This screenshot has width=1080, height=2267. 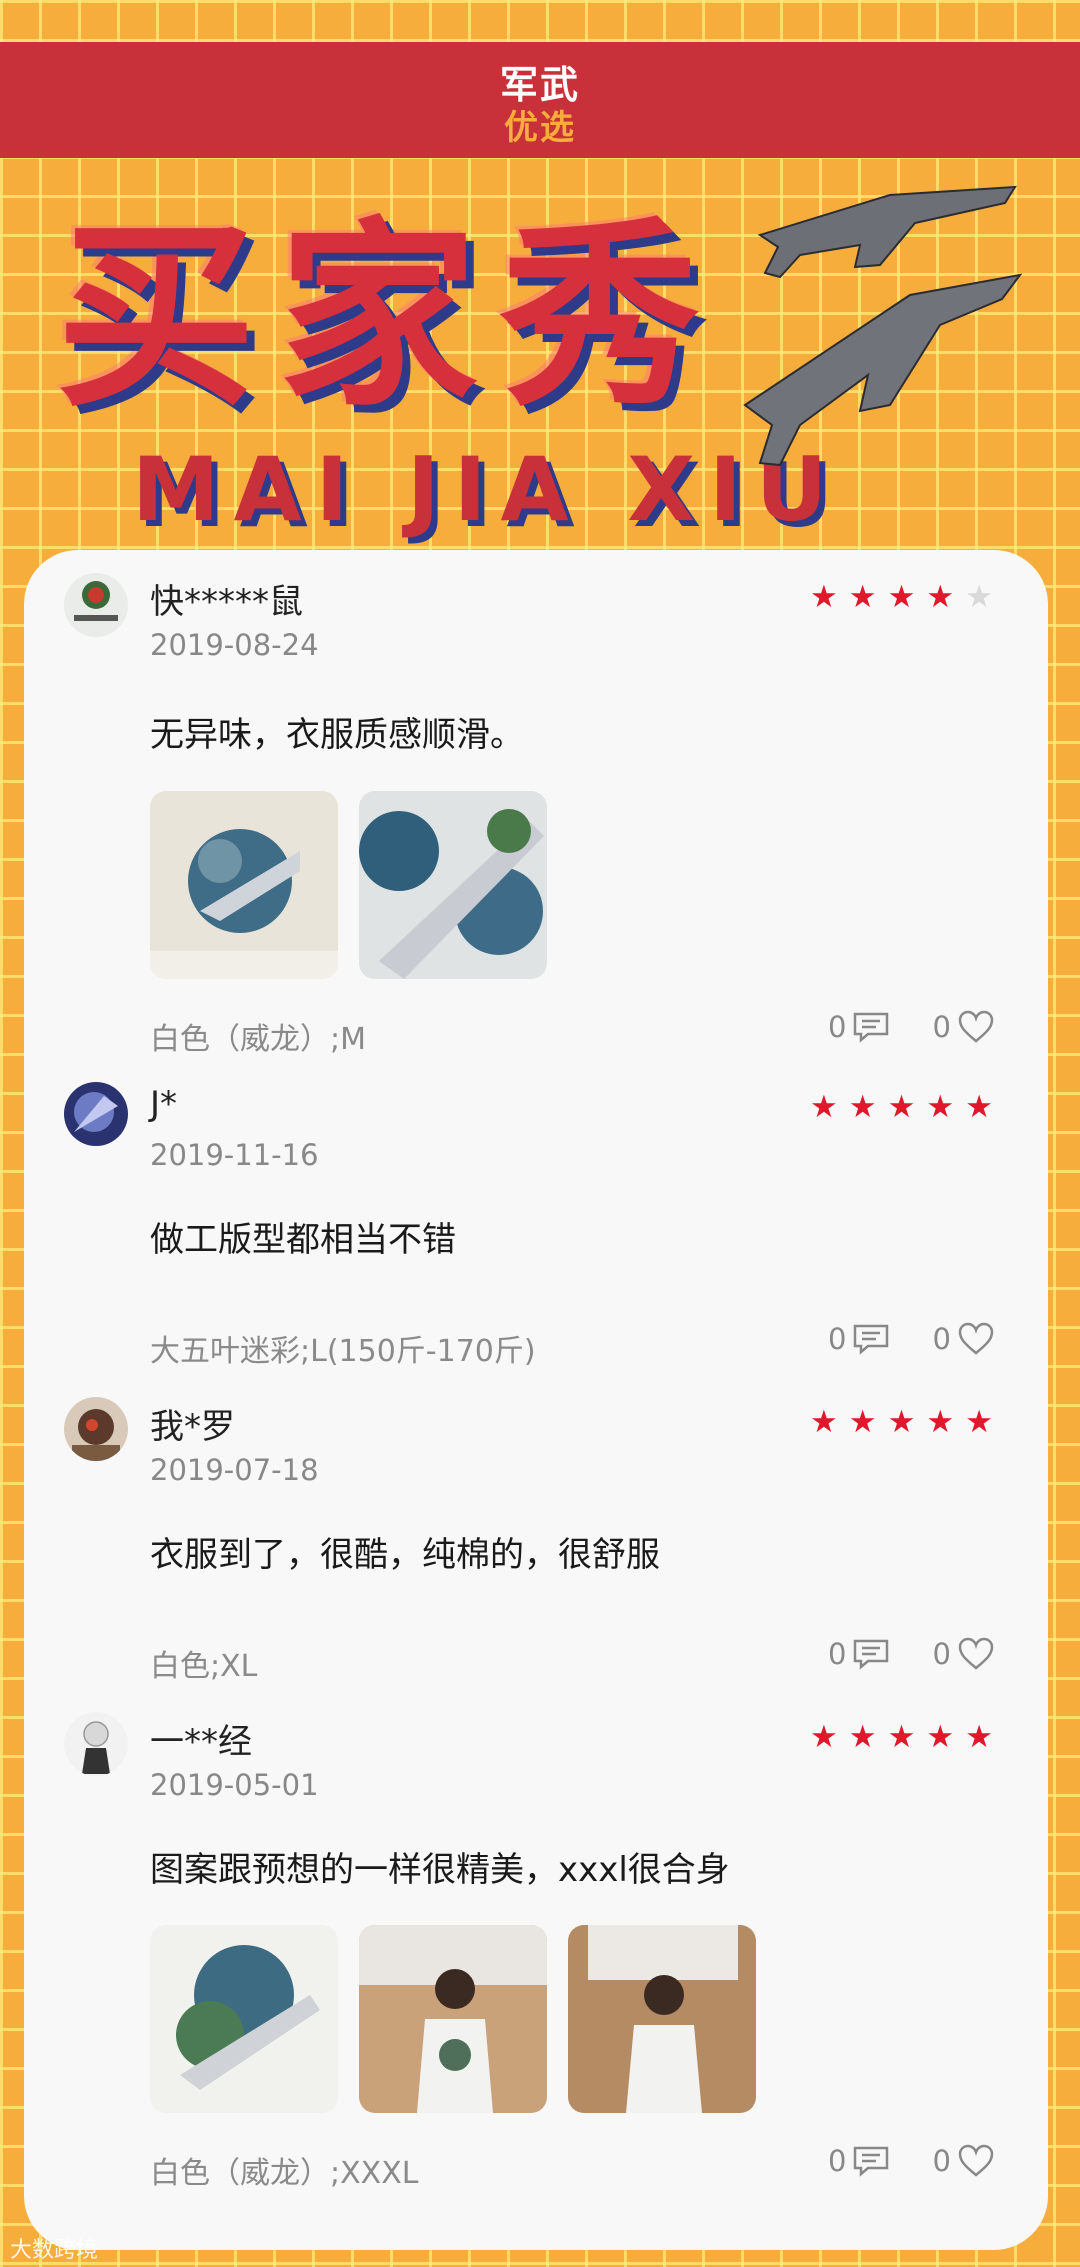 I want to click on product-variant: 白色;XL, so click(x=204, y=1666).